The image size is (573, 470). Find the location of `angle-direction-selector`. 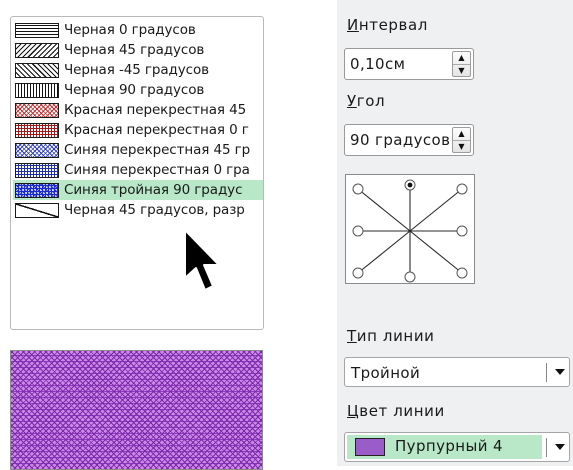

angle-direction-selector is located at coordinates (410, 229).